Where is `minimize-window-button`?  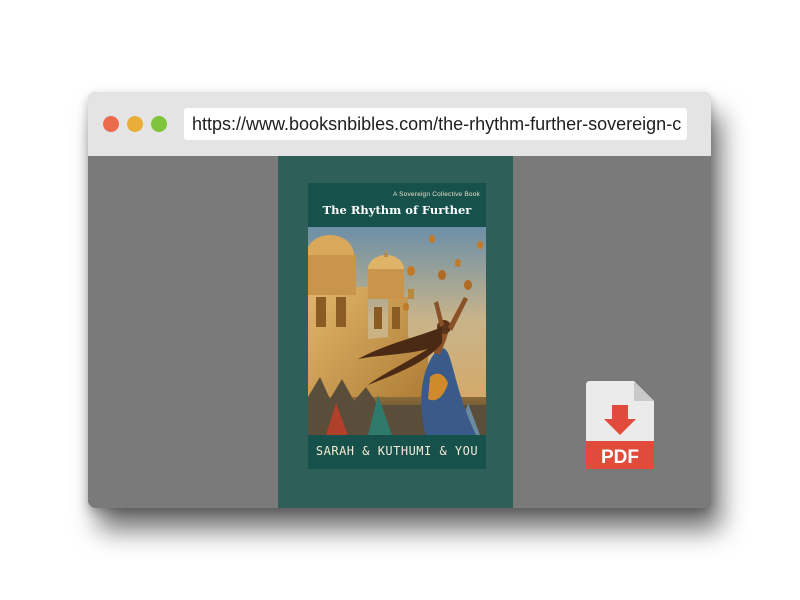
minimize-window-button is located at coordinates (135, 124).